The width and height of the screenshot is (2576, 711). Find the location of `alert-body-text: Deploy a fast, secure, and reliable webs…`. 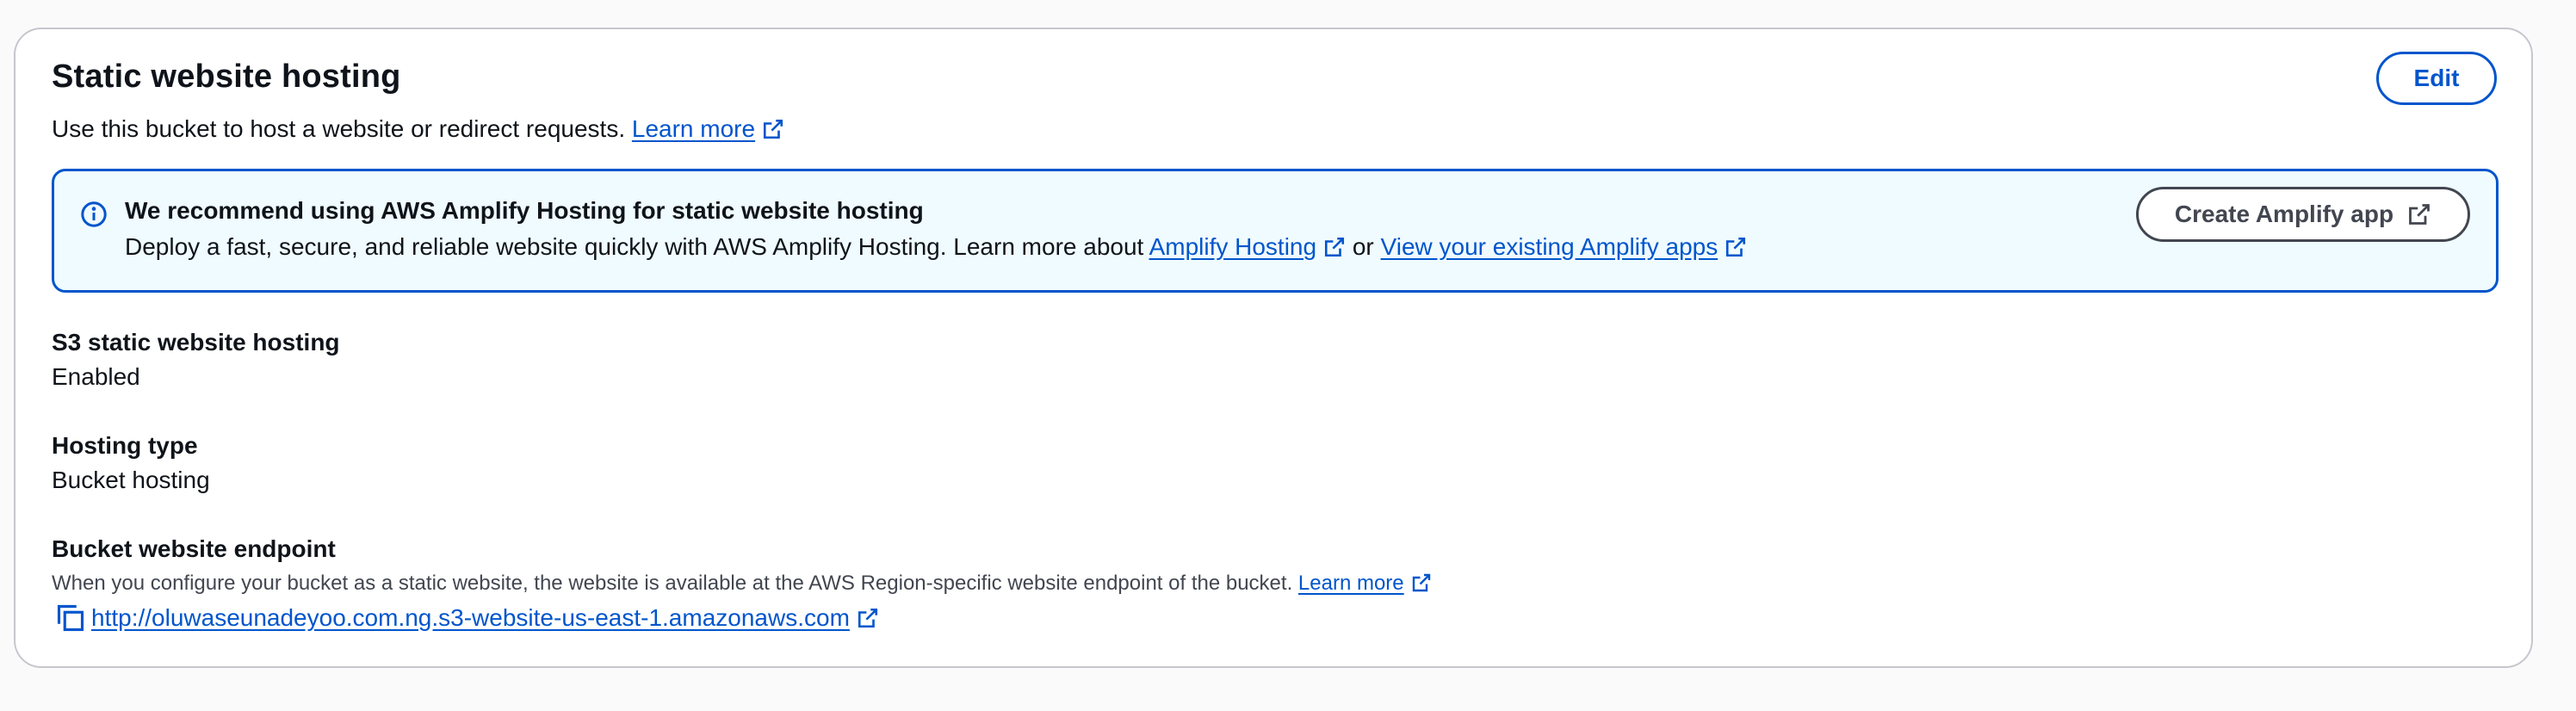

alert-body-text: Deploy a fast, secure, and reliable webs… is located at coordinates (634, 246).